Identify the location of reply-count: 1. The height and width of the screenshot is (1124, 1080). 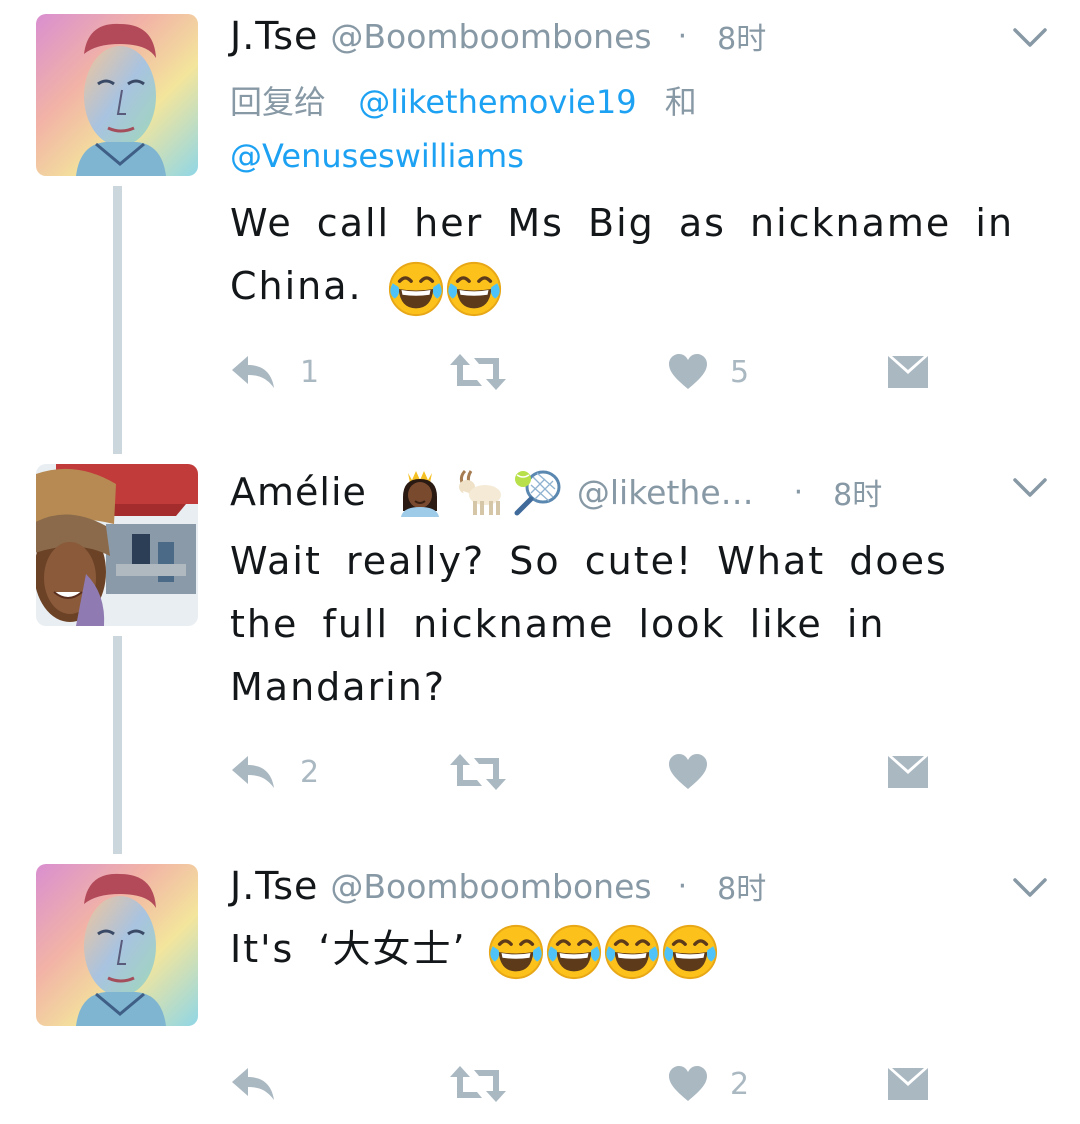
(310, 372).